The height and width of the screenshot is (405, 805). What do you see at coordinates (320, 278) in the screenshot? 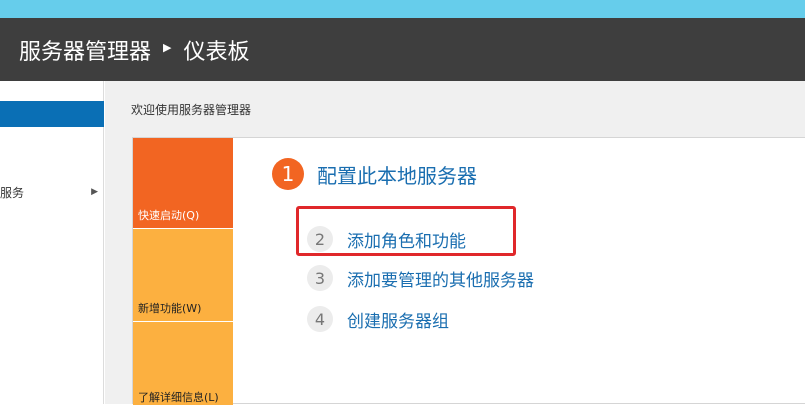
I see `step-number-badge: 3` at bounding box center [320, 278].